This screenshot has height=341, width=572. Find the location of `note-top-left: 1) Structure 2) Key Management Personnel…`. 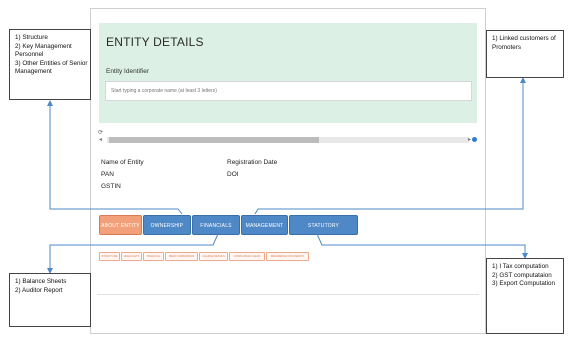

note-top-left: 1) Structure 2) Key Management Personnel… is located at coordinates (50, 64).